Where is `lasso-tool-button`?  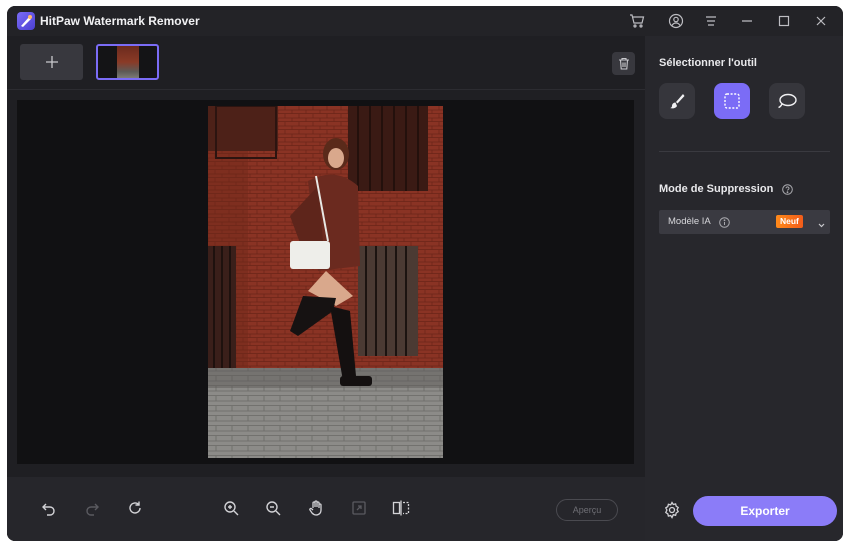
lasso-tool-button is located at coordinates (787, 101).